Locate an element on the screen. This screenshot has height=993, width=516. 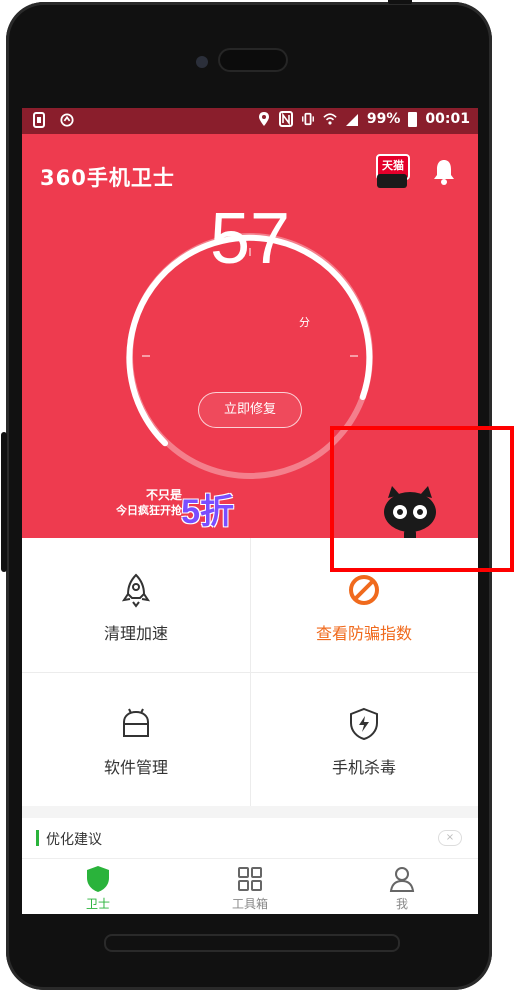
shield-icon is located at coordinates (98, 879).